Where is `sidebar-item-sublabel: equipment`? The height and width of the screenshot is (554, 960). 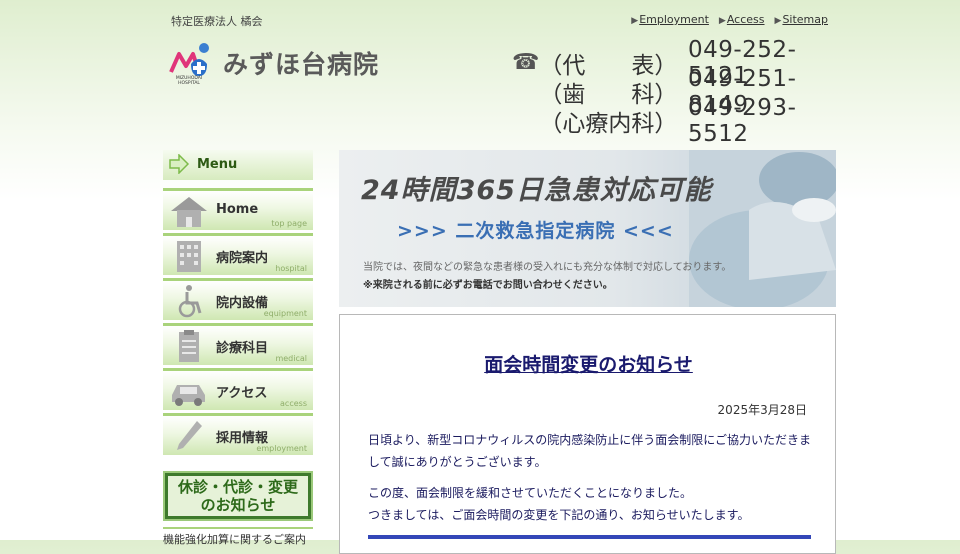 sidebar-item-sublabel: equipment is located at coordinates (285, 313).